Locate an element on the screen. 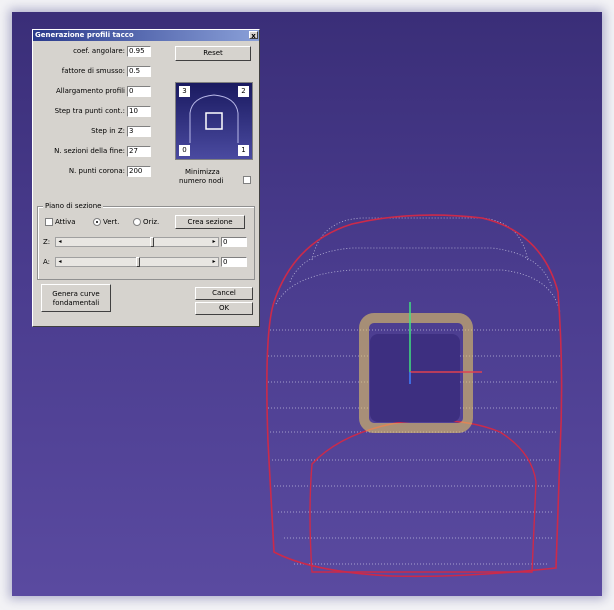  allargamento-input: 0 is located at coordinates (139, 91).